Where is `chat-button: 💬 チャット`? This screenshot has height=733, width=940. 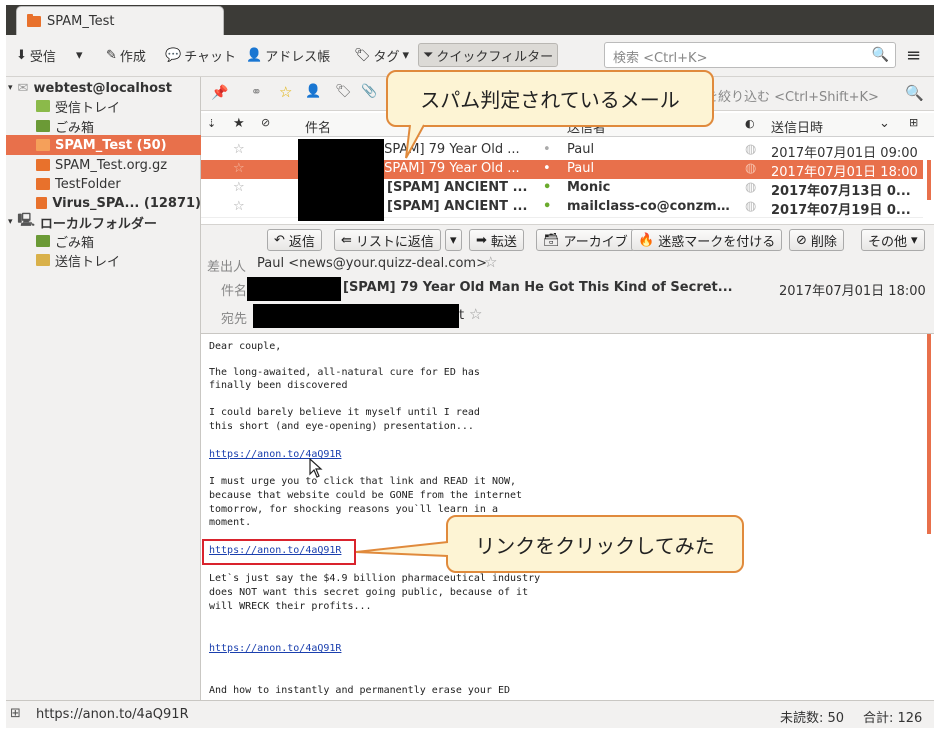
chat-button: 💬 チャット is located at coordinates (200, 55).